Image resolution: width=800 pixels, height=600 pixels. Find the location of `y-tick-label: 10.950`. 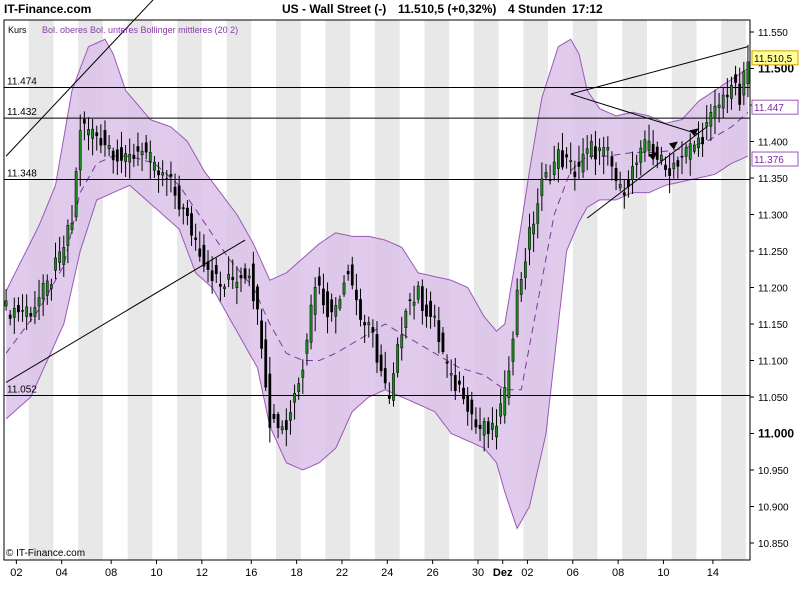

y-tick-label: 10.950 is located at coordinates (773, 471).